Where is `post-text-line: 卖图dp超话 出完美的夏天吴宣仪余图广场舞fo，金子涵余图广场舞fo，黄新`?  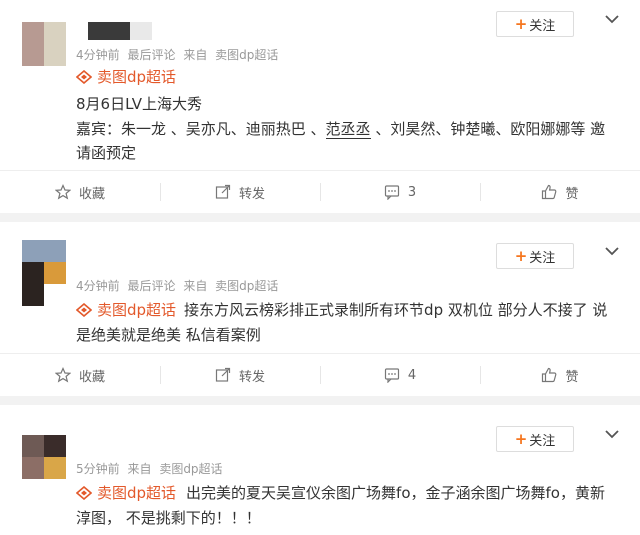
post-text-line: 卖图dp超话 出完美的夏天吴宣仪余图广场舞fo，金子涵余图广场舞fo，黄新 is located at coordinates (340, 492).